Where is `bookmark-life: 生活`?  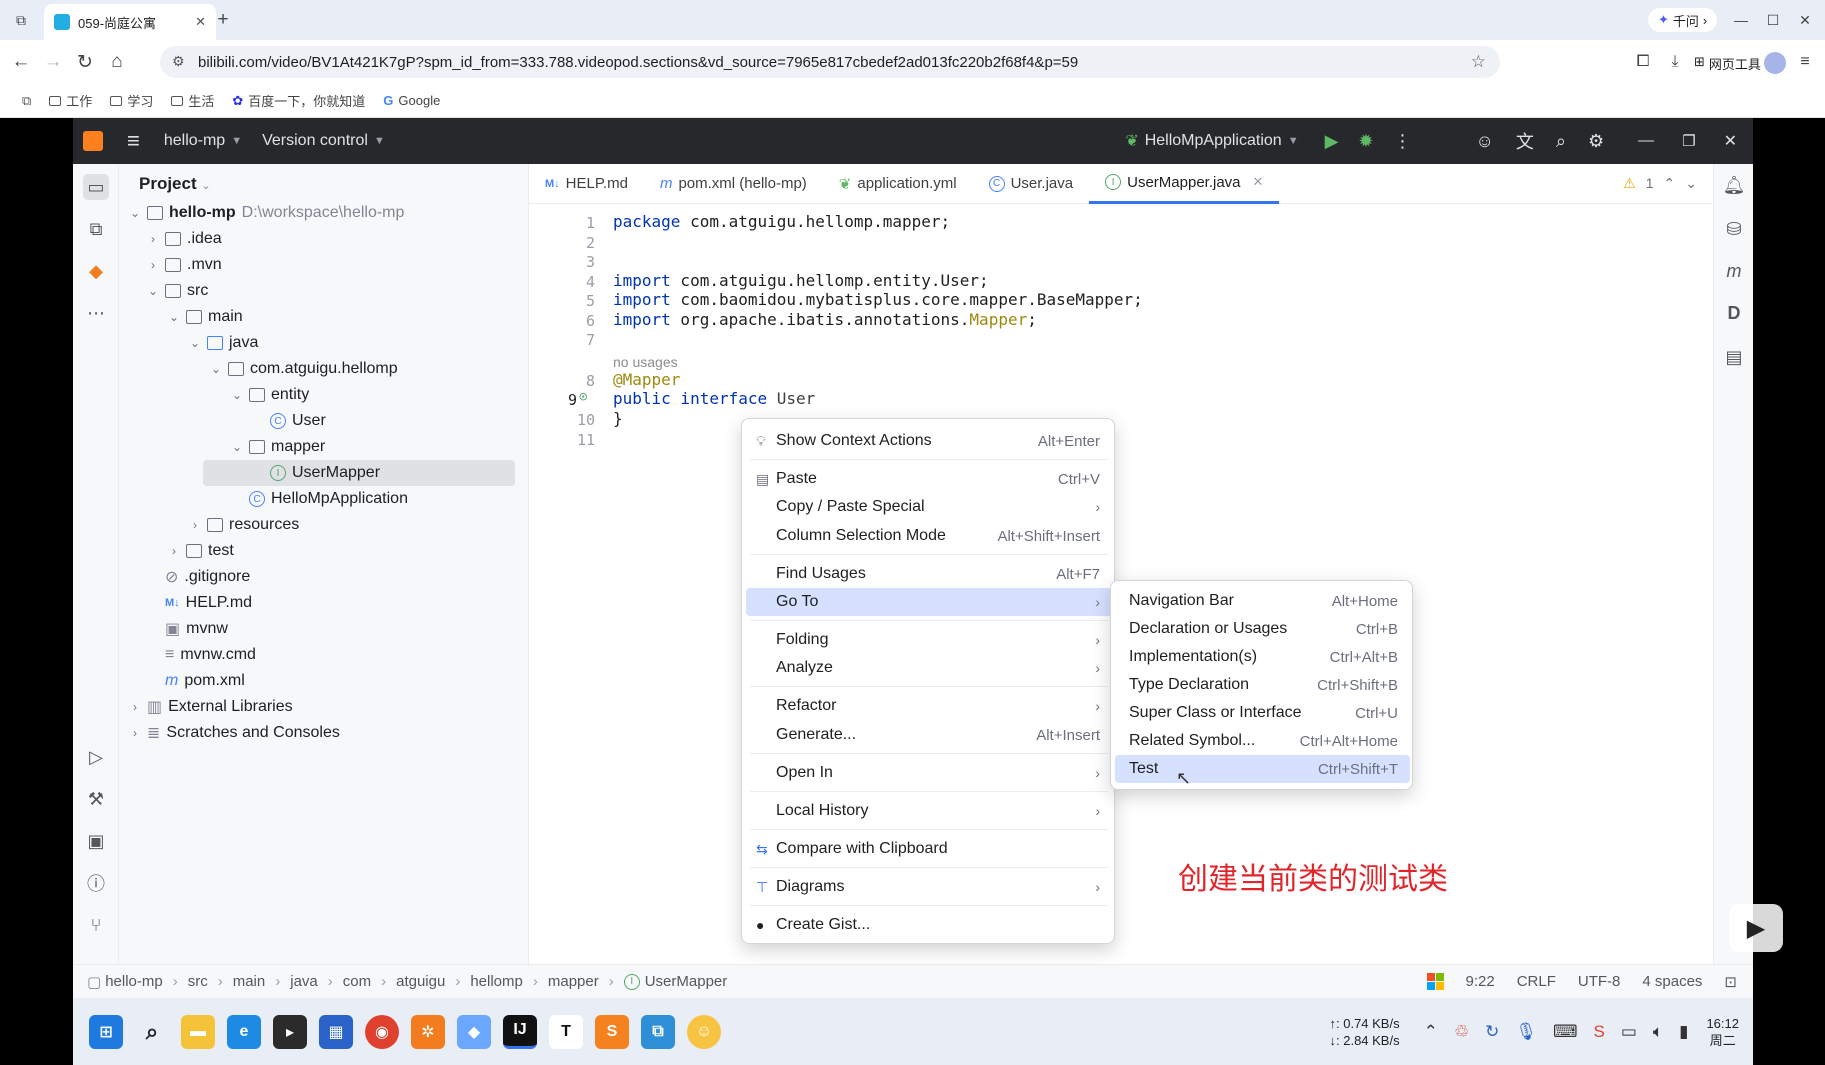
bookmark-life: 生活 is located at coordinates (192, 100).